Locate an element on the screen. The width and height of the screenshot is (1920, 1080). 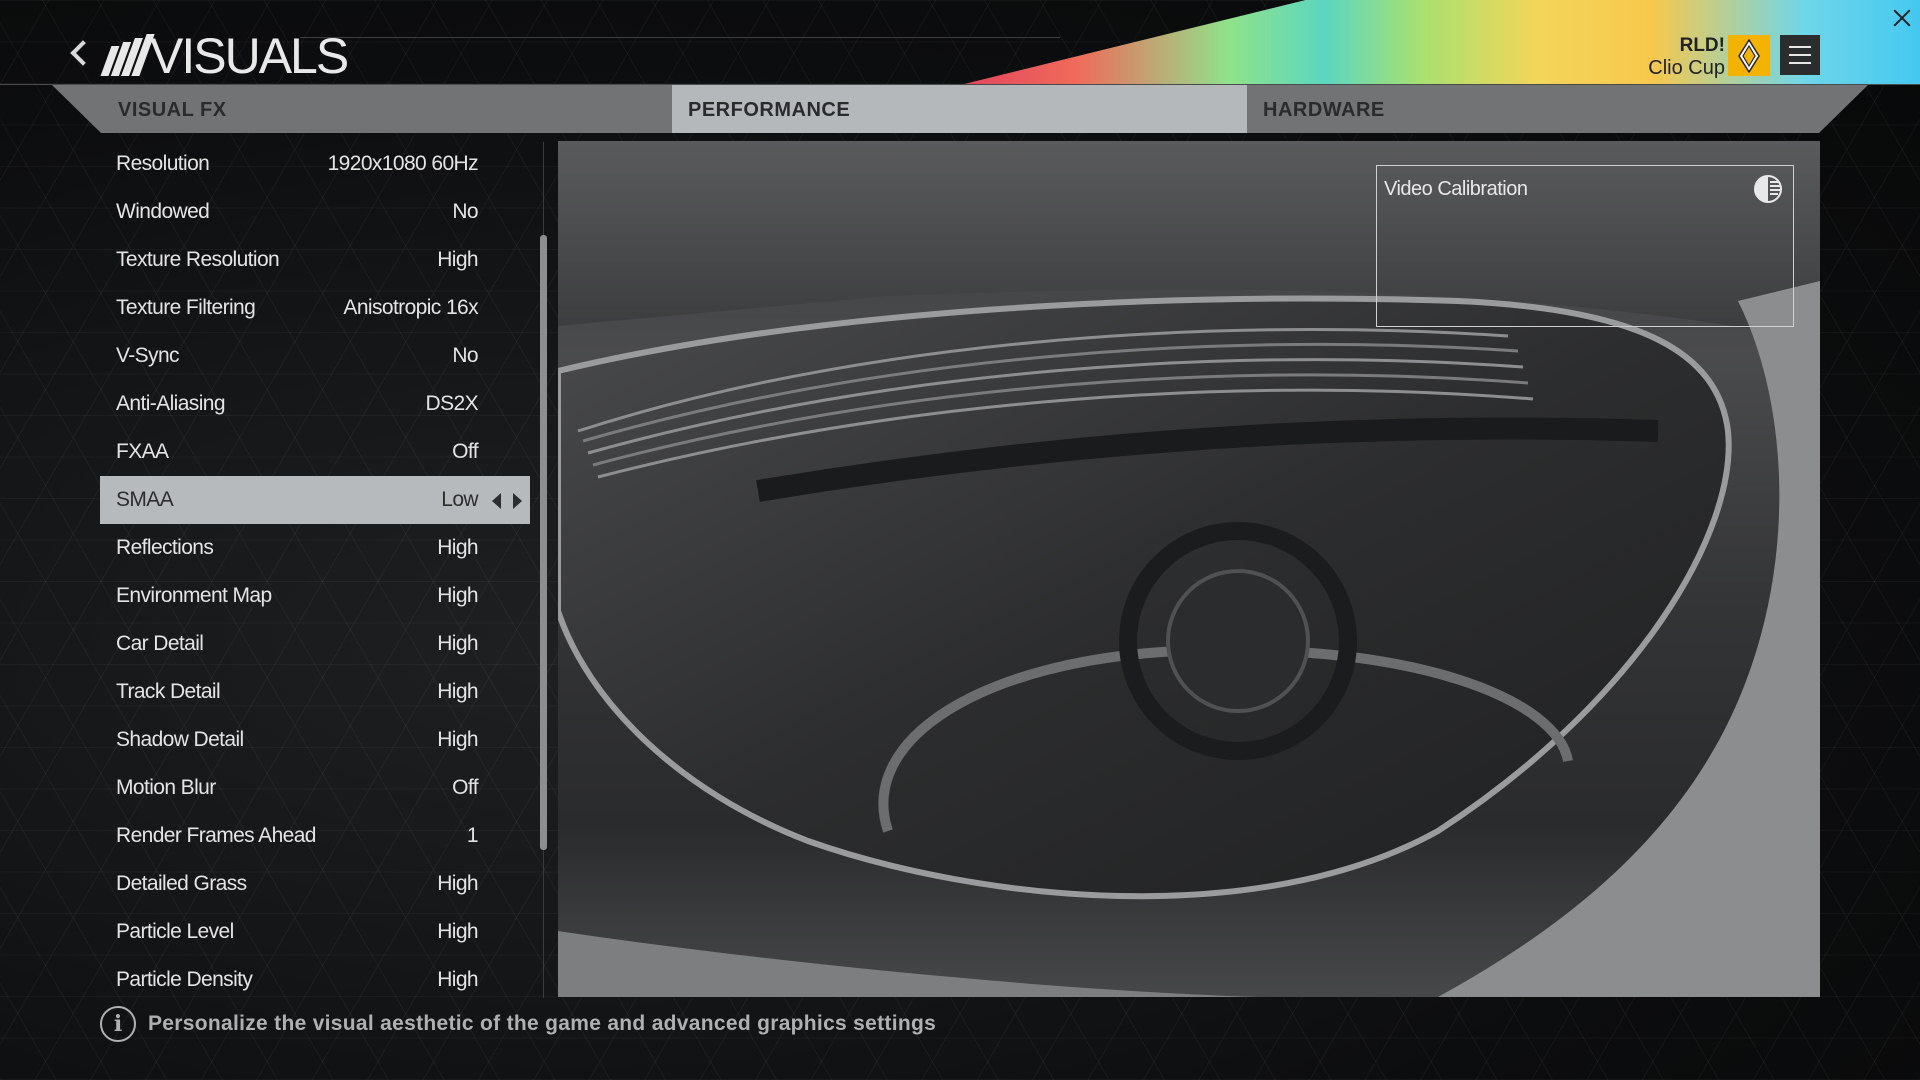
setting-particle-level: Particle Level High is located at coordinates (315, 932).